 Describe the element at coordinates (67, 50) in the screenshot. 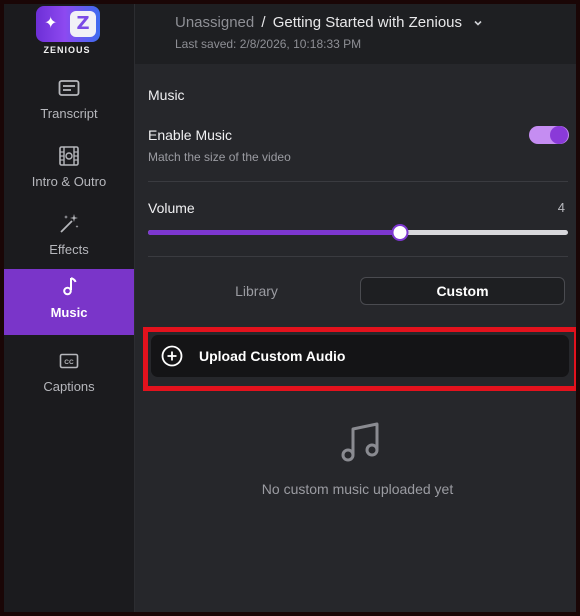

I see `brand-name: ZENIOUS` at that location.